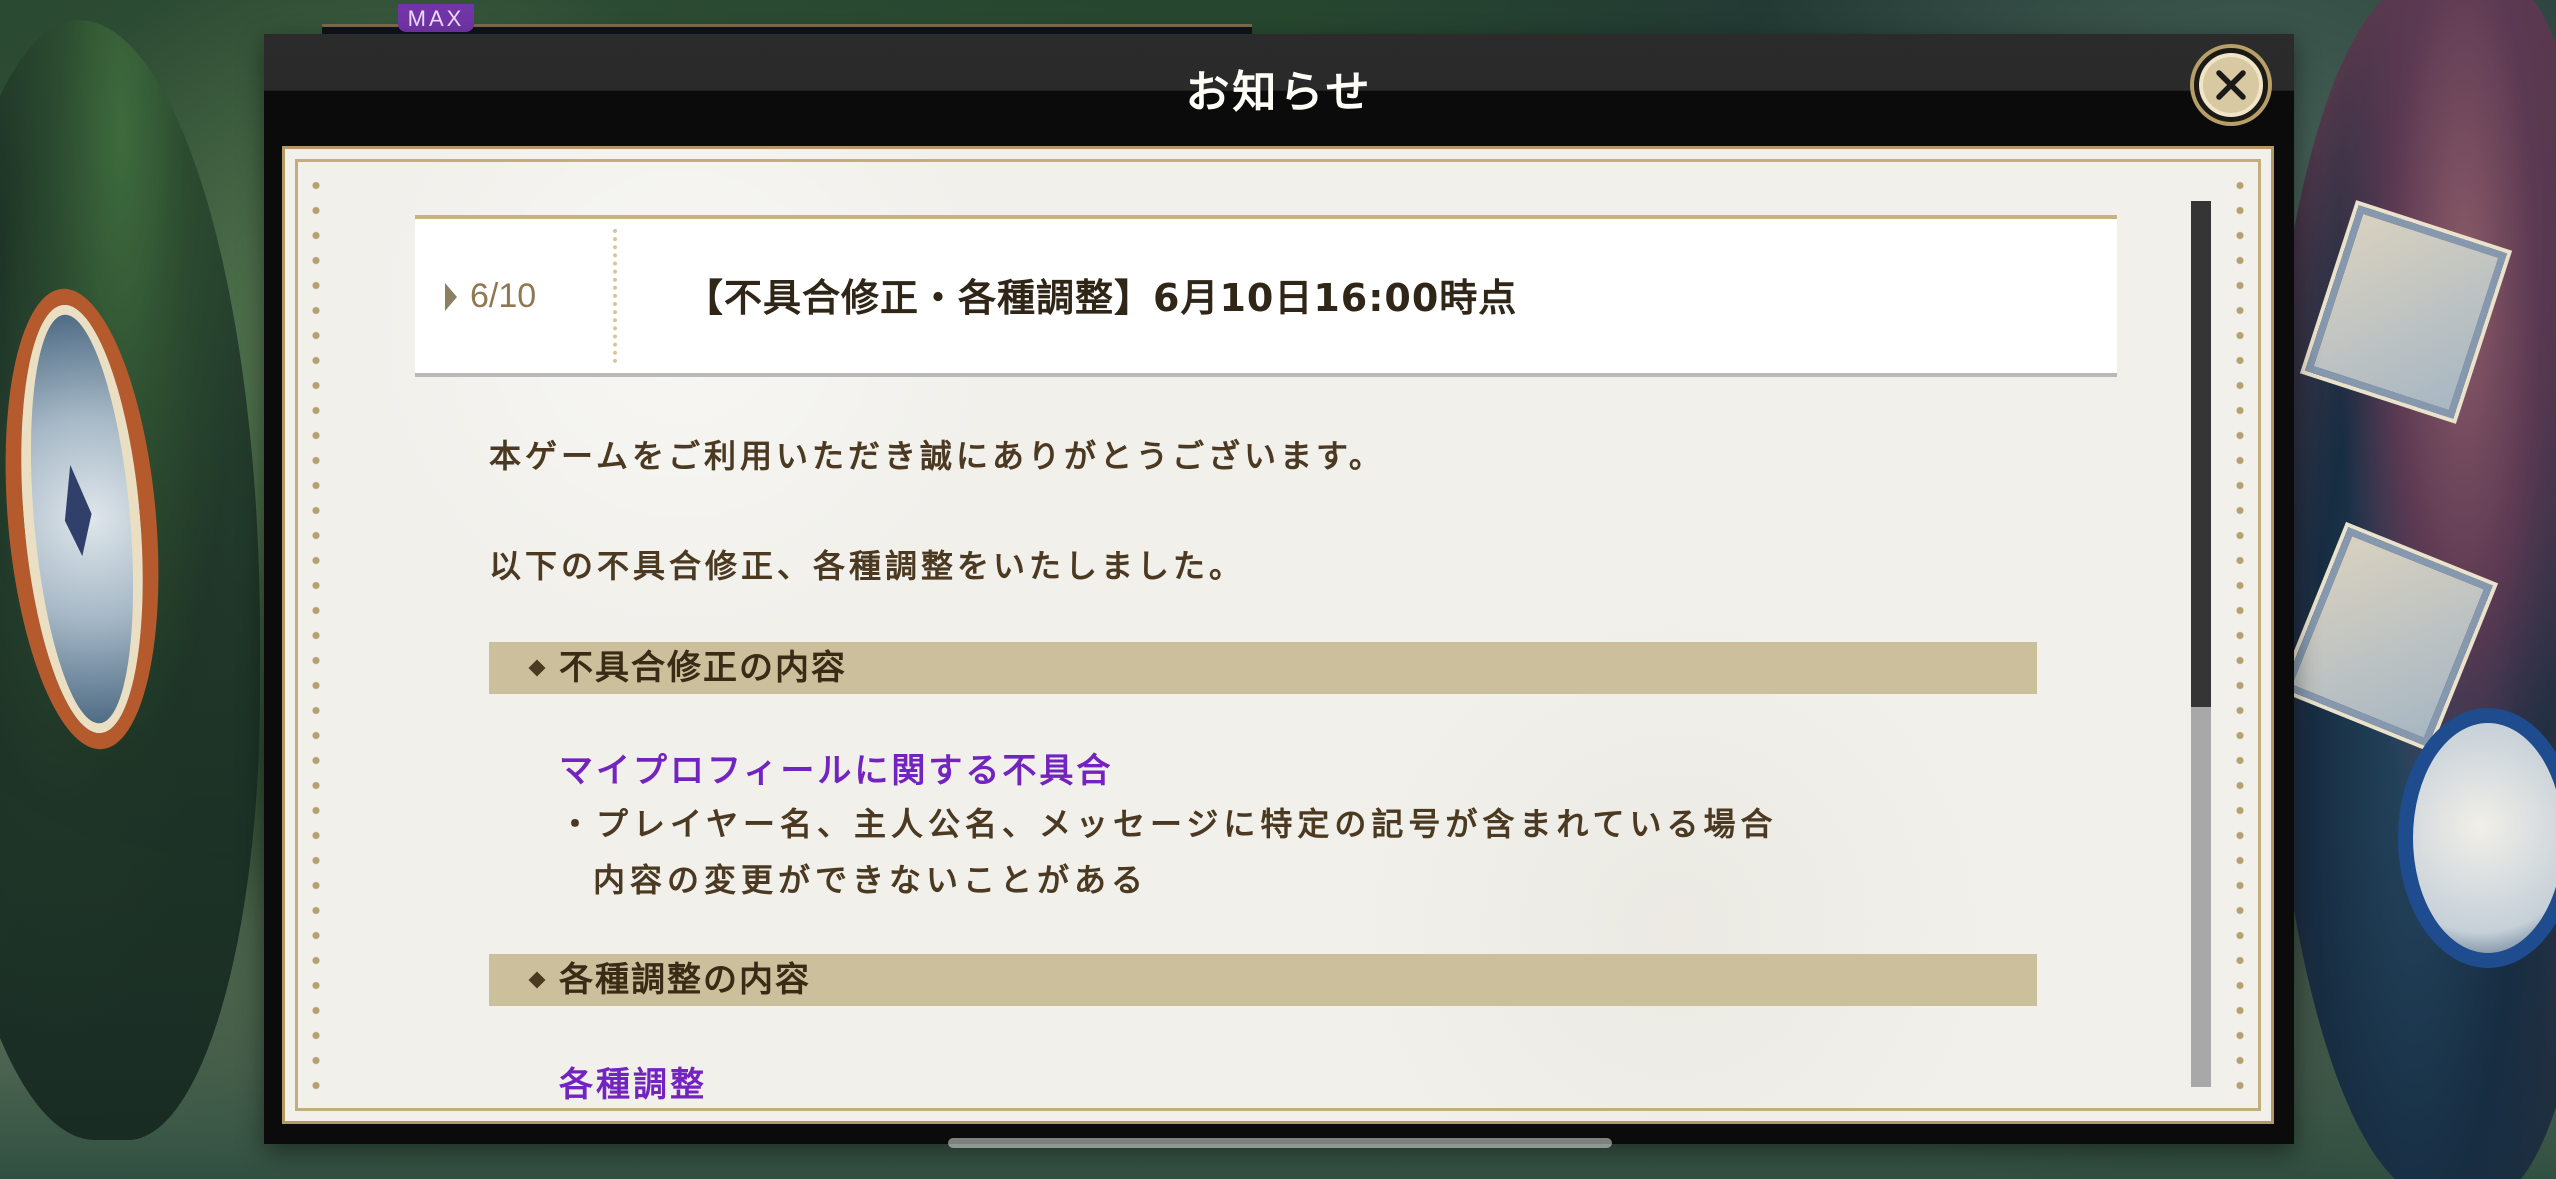 The width and height of the screenshot is (2556, 1179). Describe the element at coordinates (1168, 824) in the screenshot. I see `profile-issue-line: ・プレイヤー名、主人公名、メッセージに特定の記号が含まれている場合` at that location.